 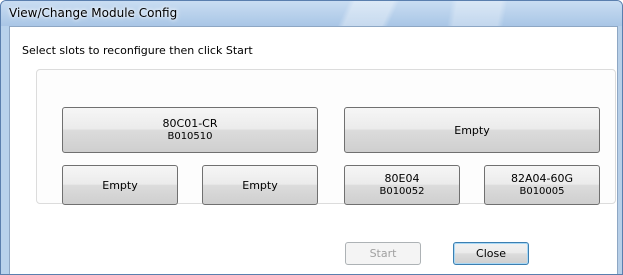 I want to click on slot-serial: B010005, so click(x=542, y=191).